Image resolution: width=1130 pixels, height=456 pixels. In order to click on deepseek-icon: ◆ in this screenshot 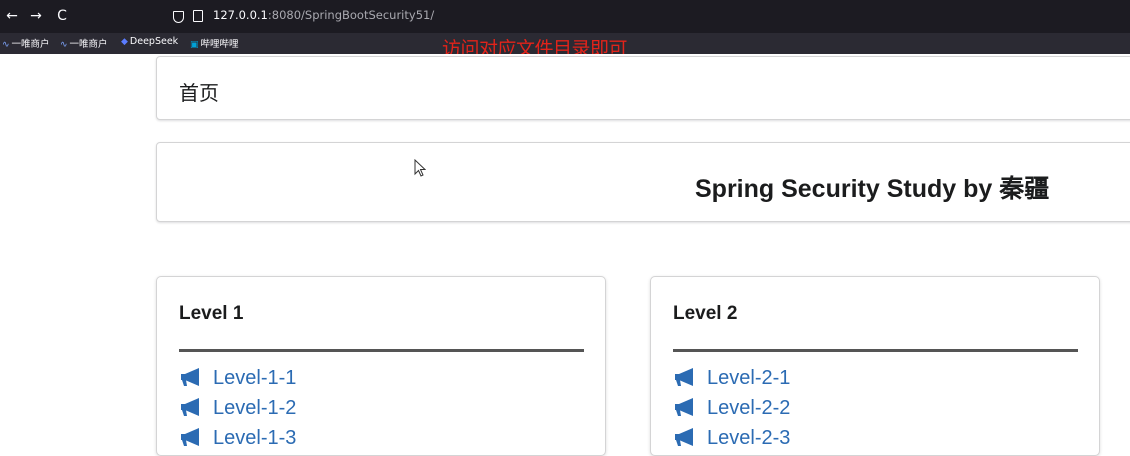, I will do `click(124, 42)`.